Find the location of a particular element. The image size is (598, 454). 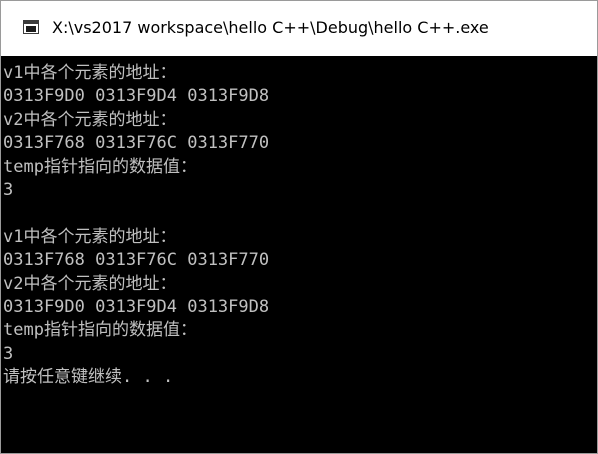

icon-screen is located at coordinates (31, 29).